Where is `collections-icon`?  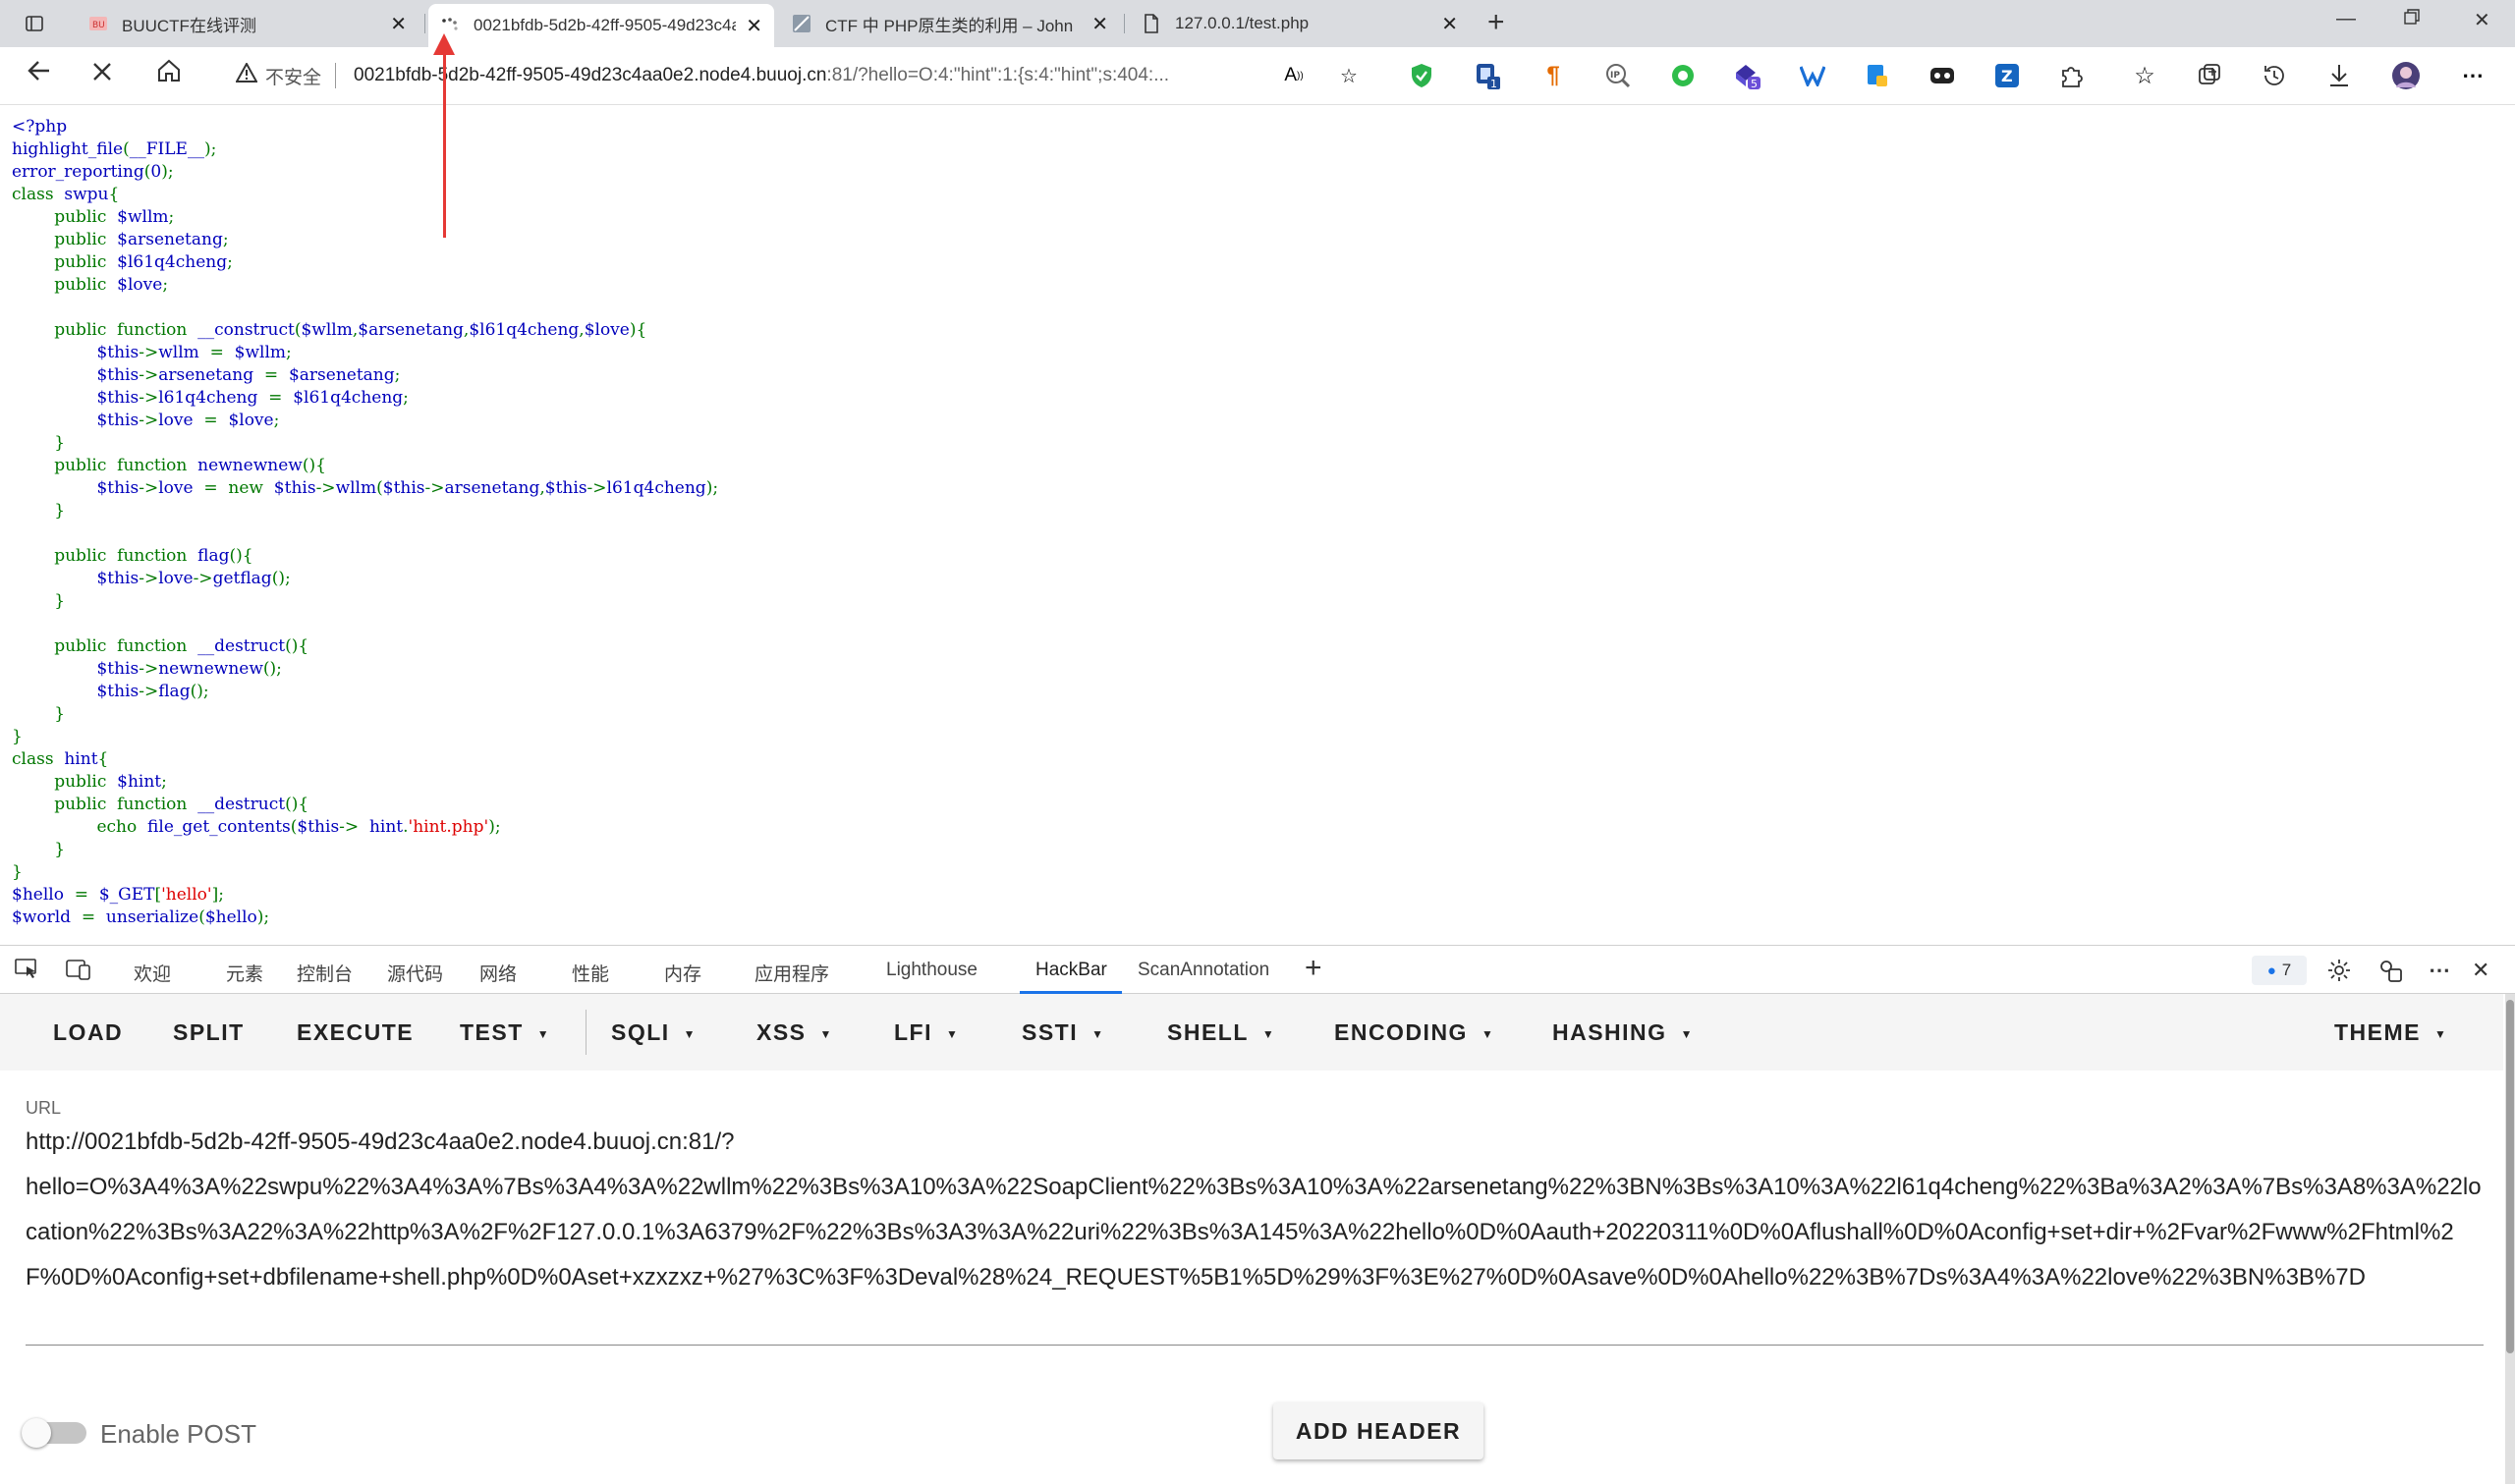
collections-icon is located at coordinates (2209, 75).